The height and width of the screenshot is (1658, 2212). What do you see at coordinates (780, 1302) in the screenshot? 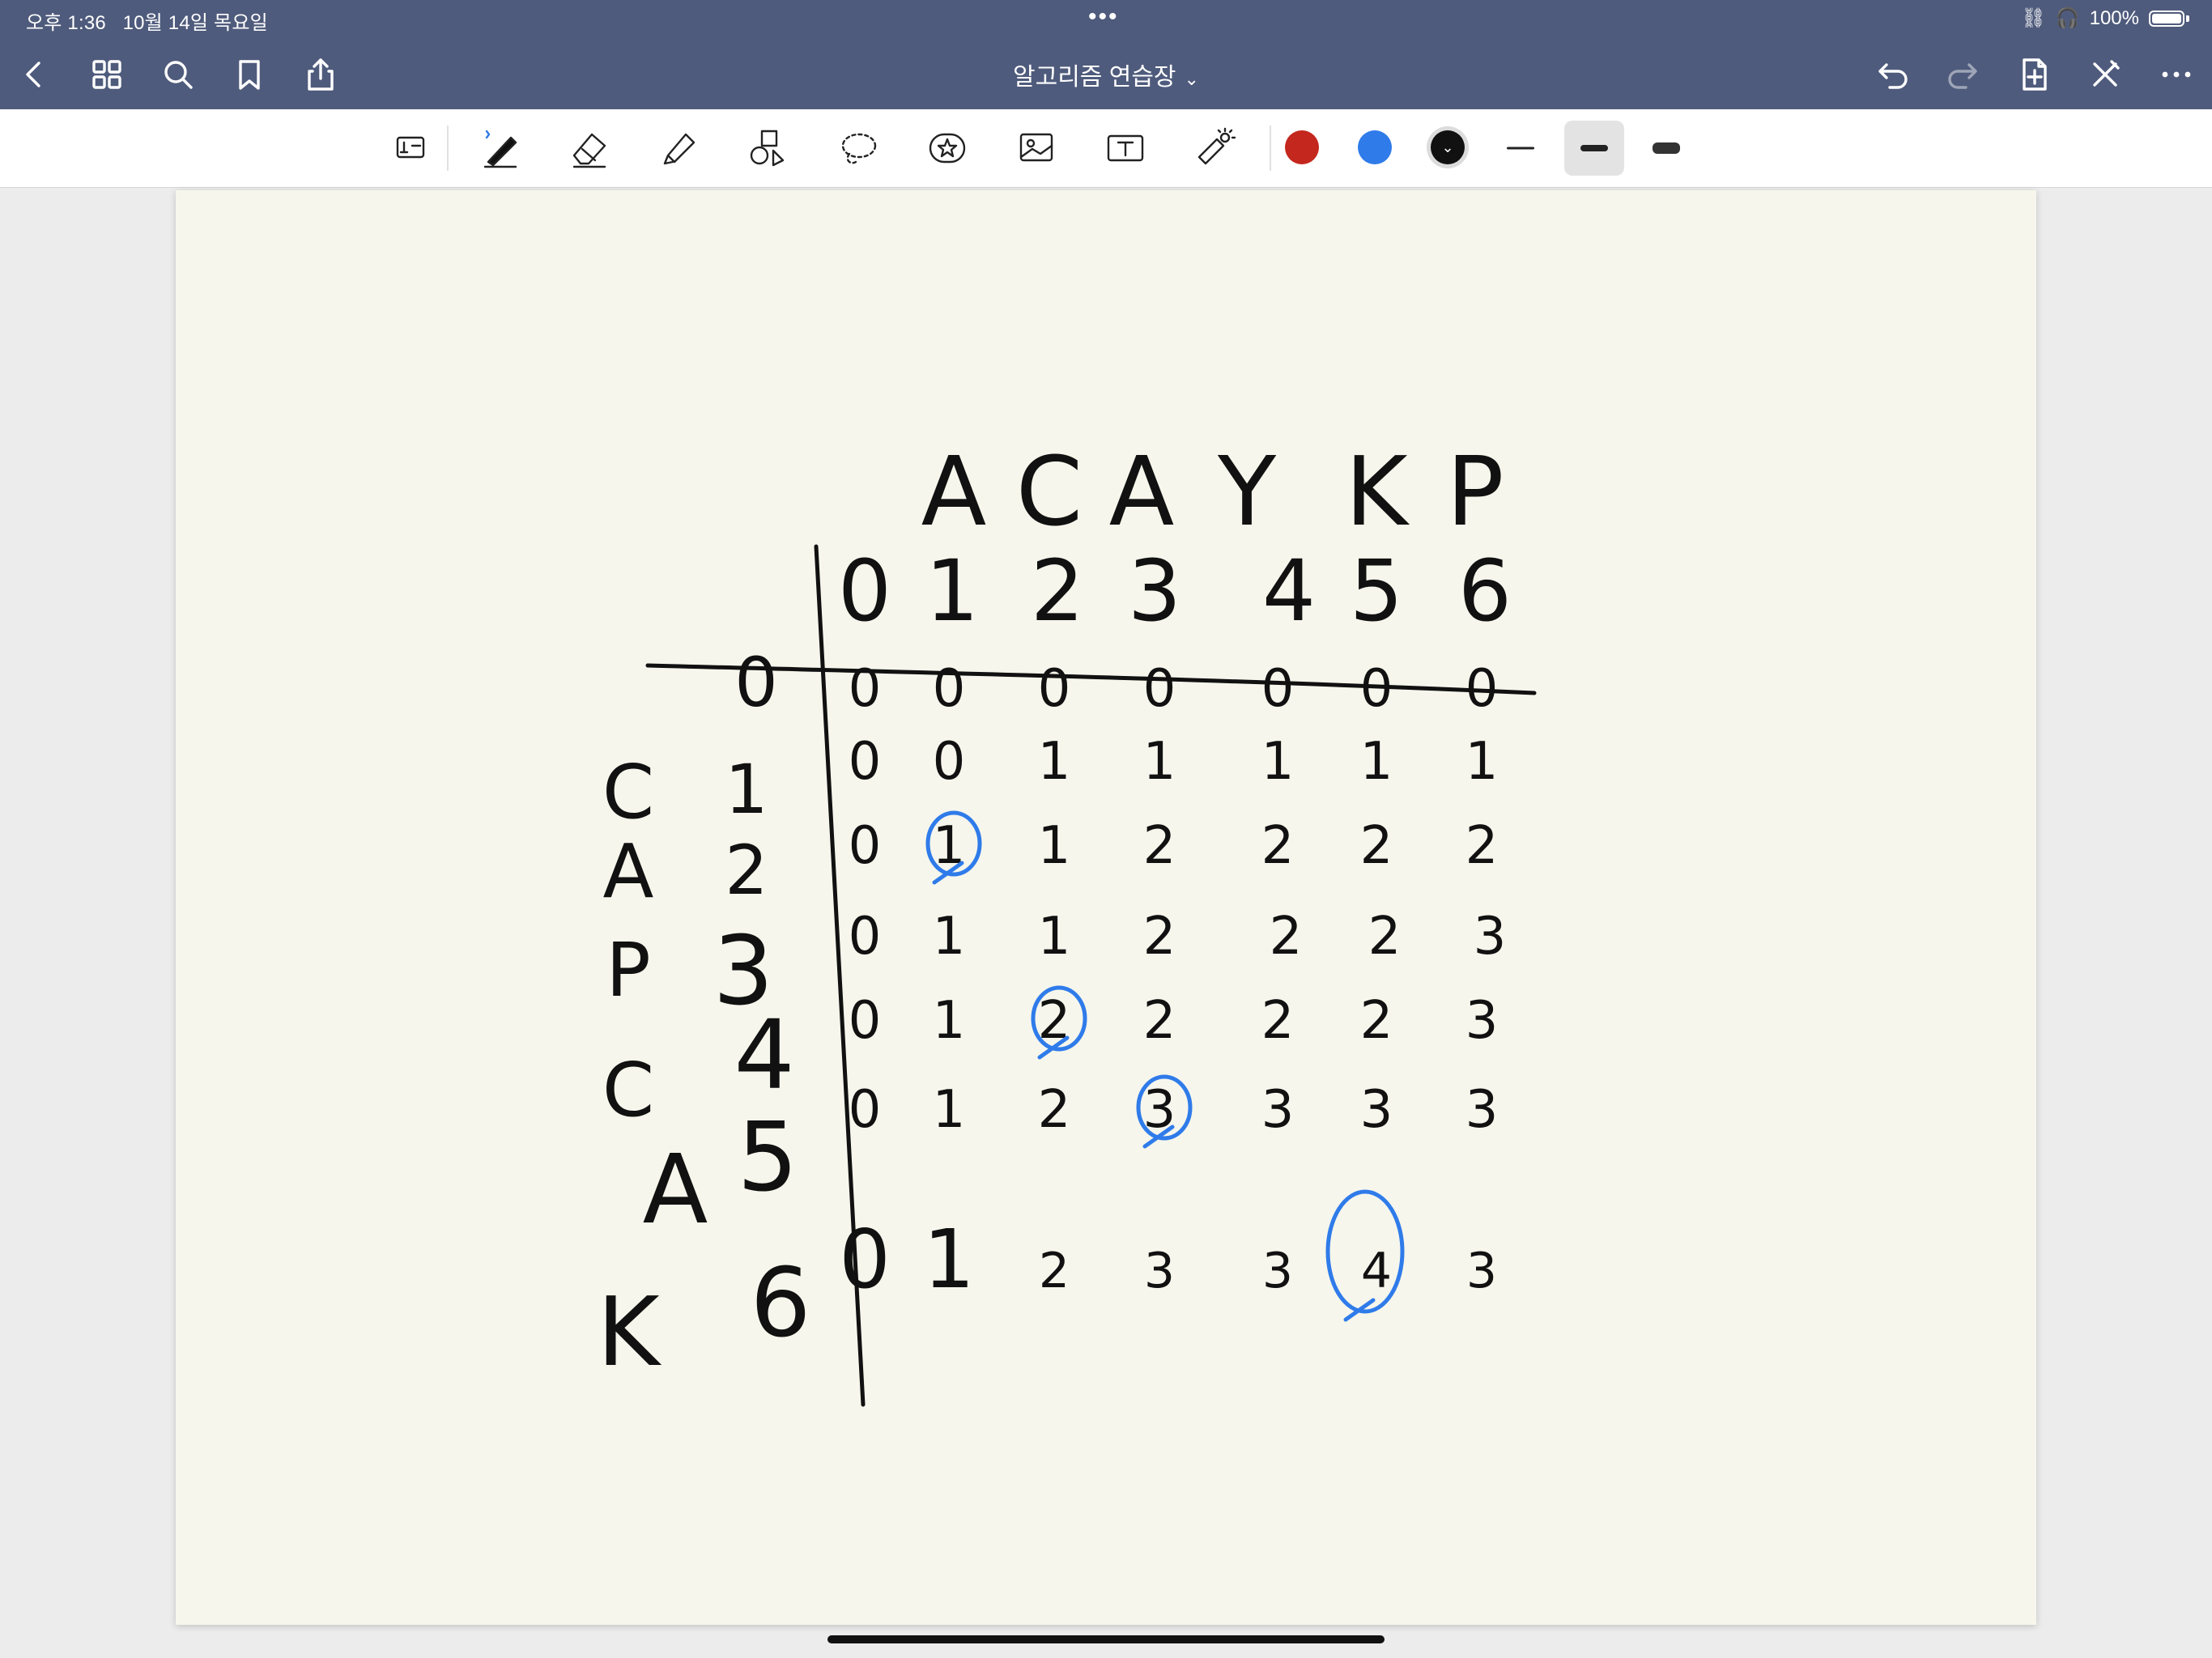
I see `row-index: 6` at bounding box center [780, 1302].